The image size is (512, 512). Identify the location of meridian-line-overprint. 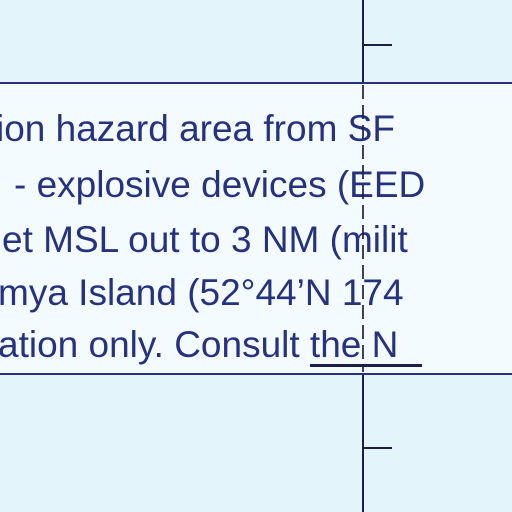
(363, 228).